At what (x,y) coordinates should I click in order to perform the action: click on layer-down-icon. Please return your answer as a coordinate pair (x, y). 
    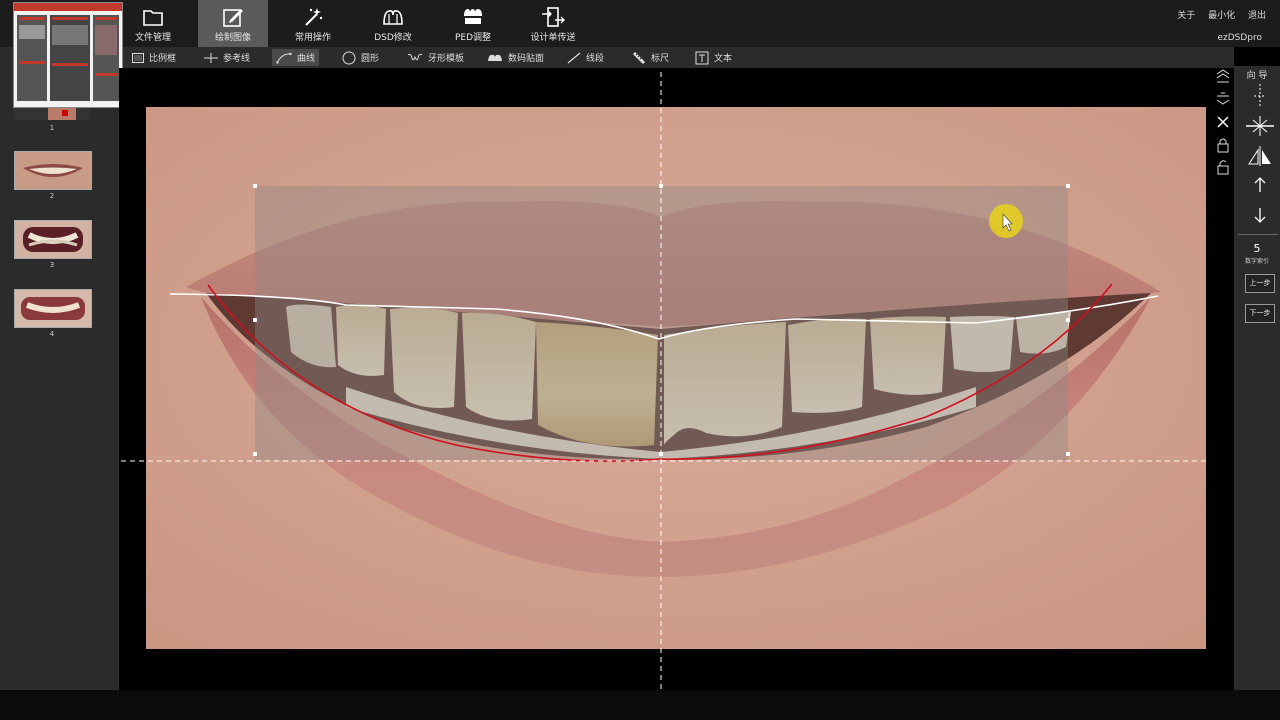
    Looking at the image, I should click on (1223, 98).